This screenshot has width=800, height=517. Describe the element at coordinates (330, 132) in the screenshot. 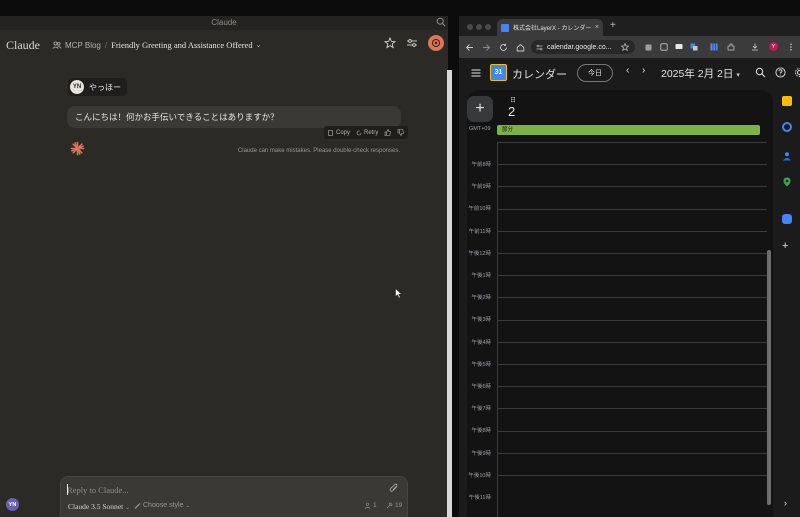

I see `copy-icon` at that location.